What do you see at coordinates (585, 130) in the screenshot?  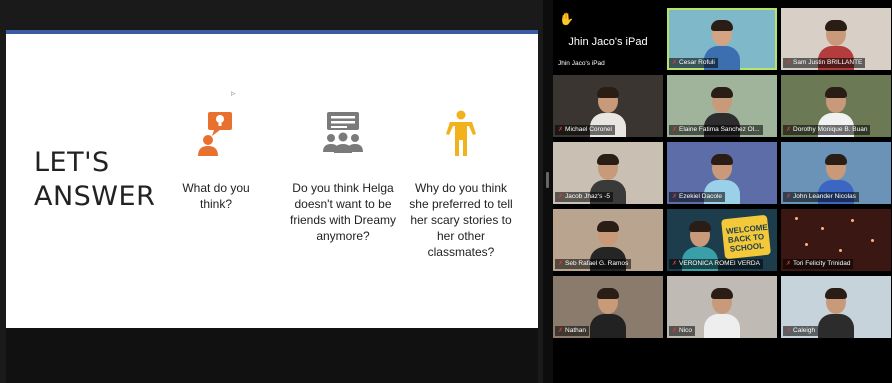 I see `participant-label: ✗ Michael Coronel` at bounding box center [585, 130].